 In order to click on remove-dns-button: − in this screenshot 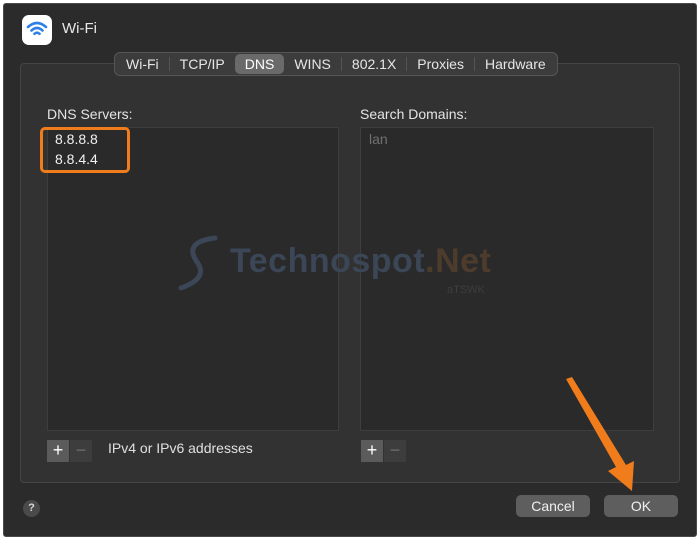, I will do `click(81, 451)`.